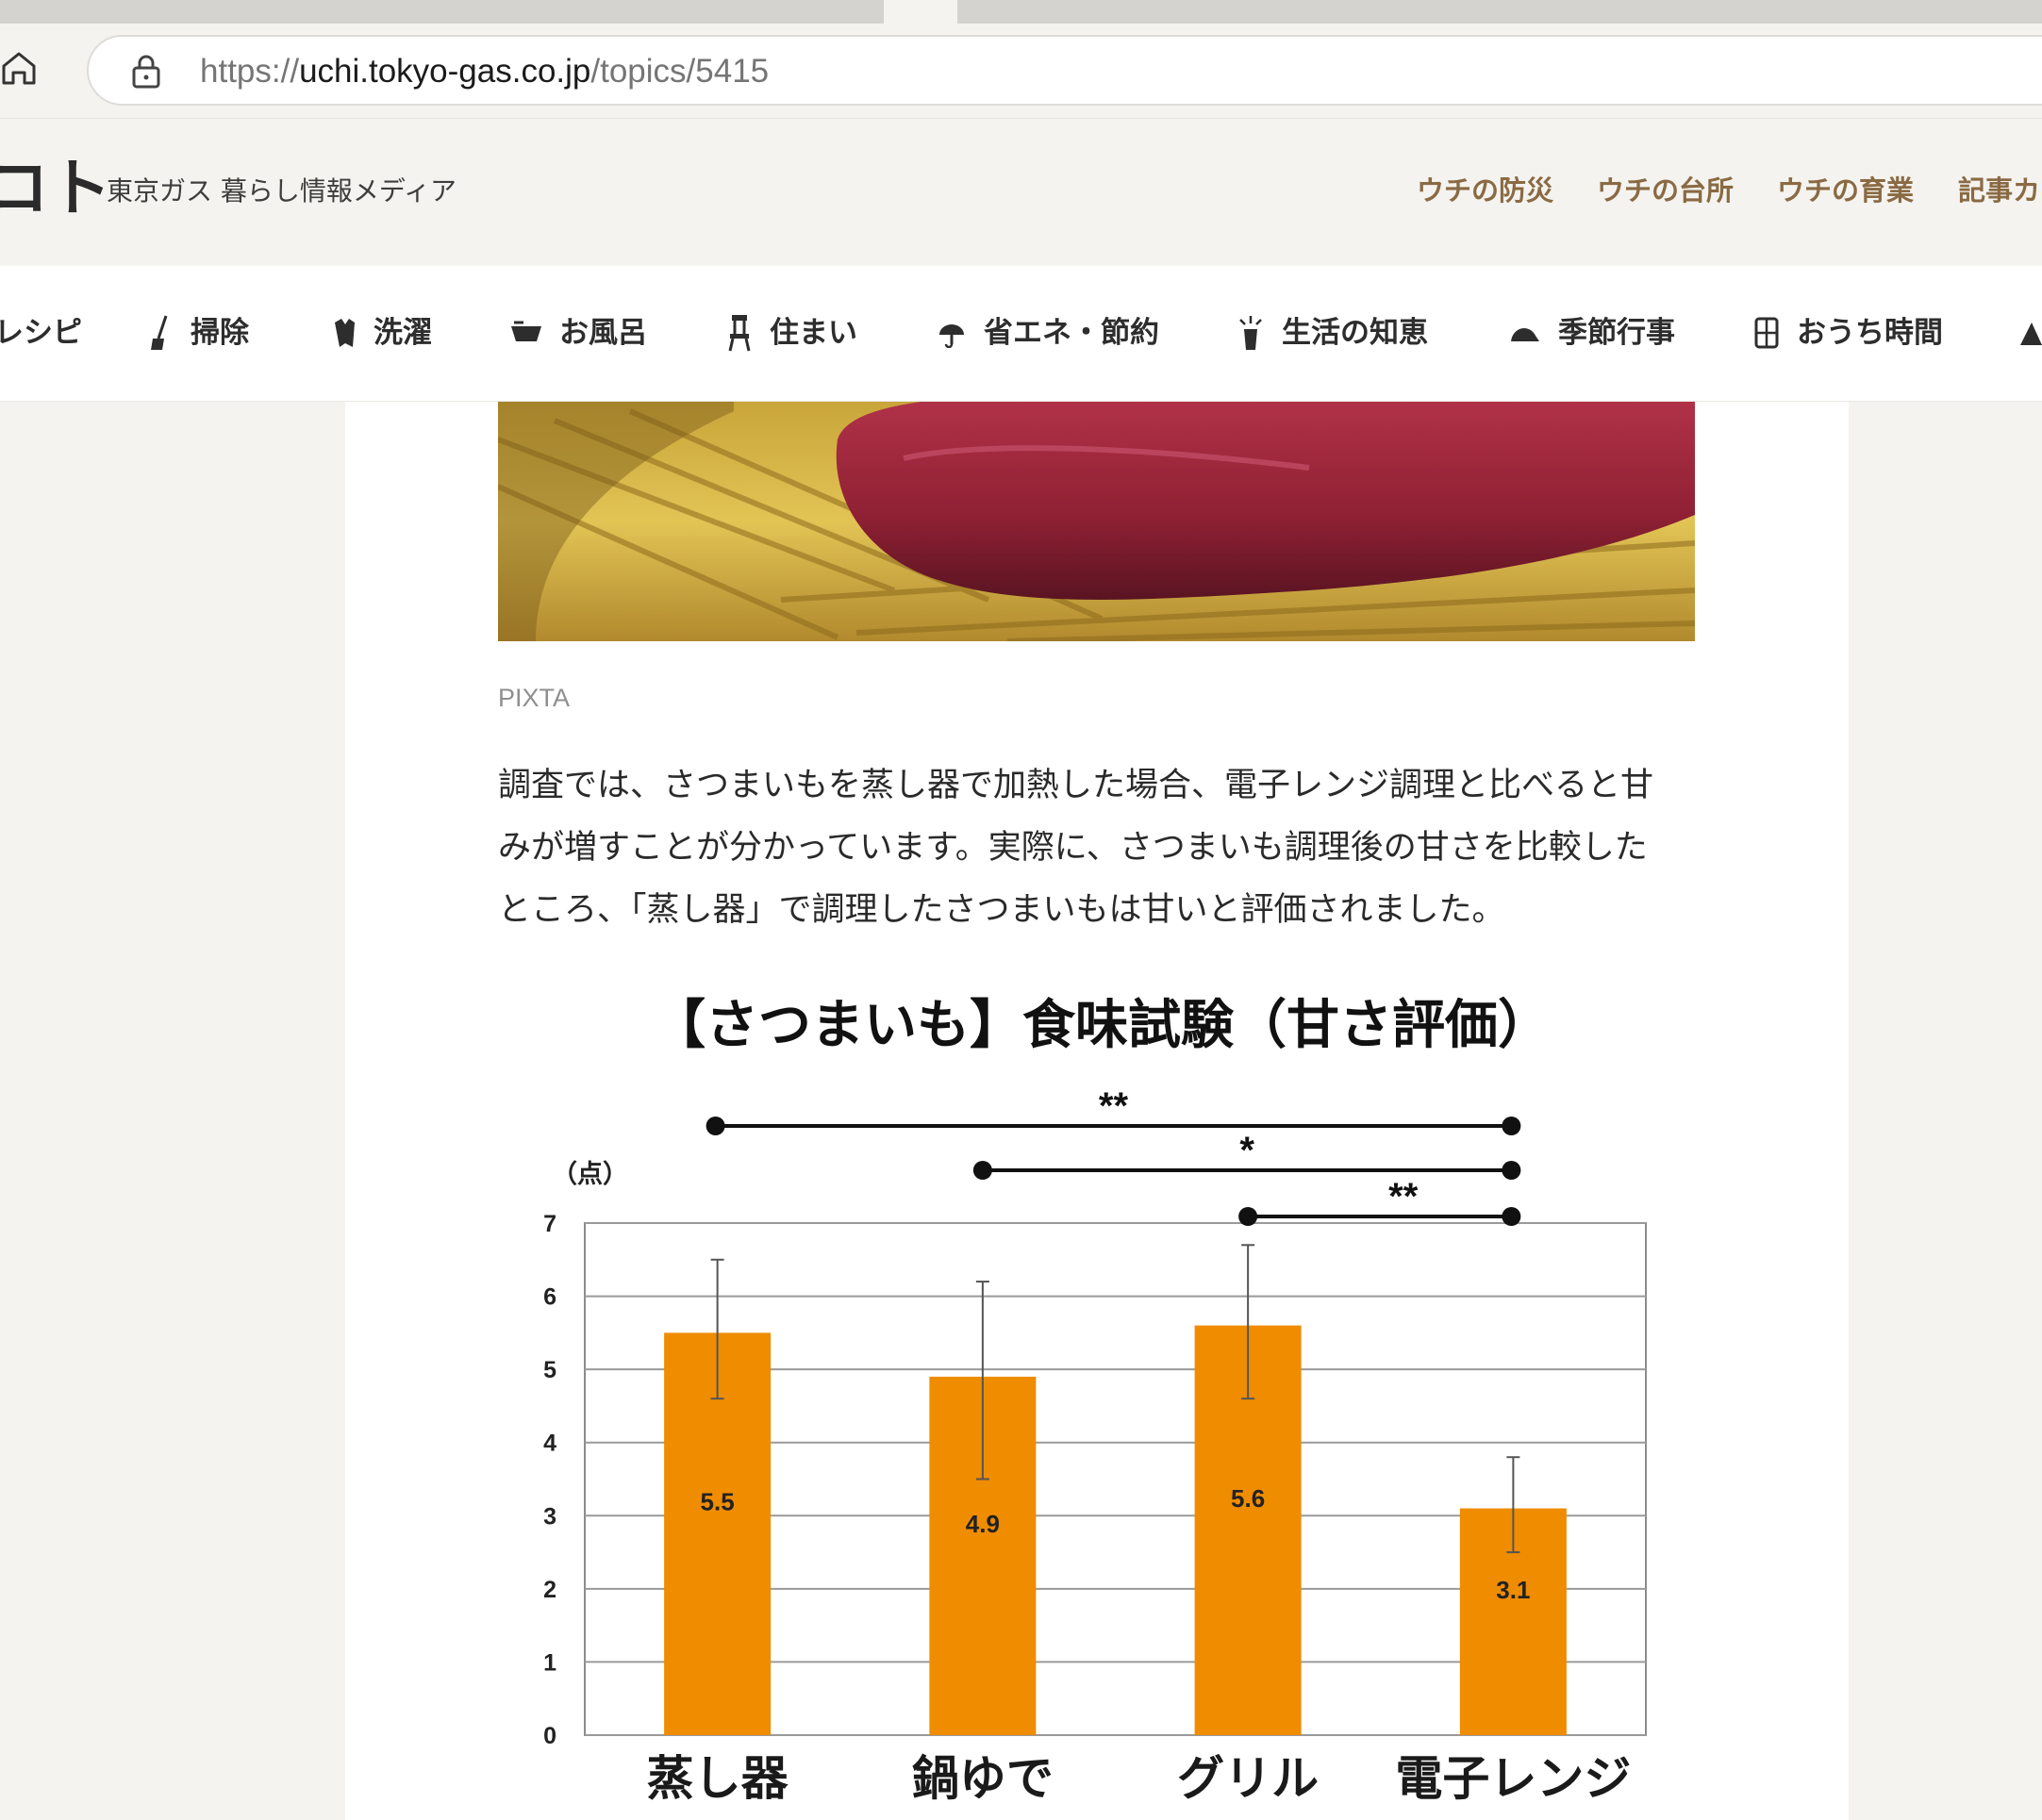 The image size is (2042, 1820). Describe the element at coordinates (1076, 785) in the screenshot. I see `paragraph-line: 調査では、さつまいもを蒸し器で加熱した場合、電子レンジ調理と比べると甘` at that location.